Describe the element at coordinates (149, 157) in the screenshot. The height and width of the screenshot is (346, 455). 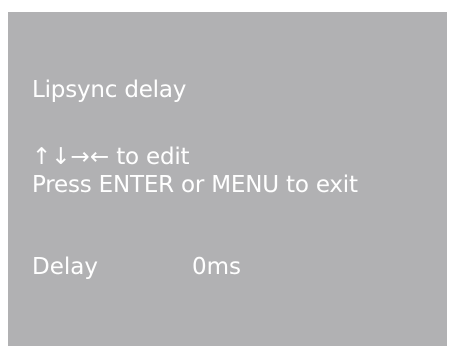
I see `edit-hint-text: to edit` at that location.